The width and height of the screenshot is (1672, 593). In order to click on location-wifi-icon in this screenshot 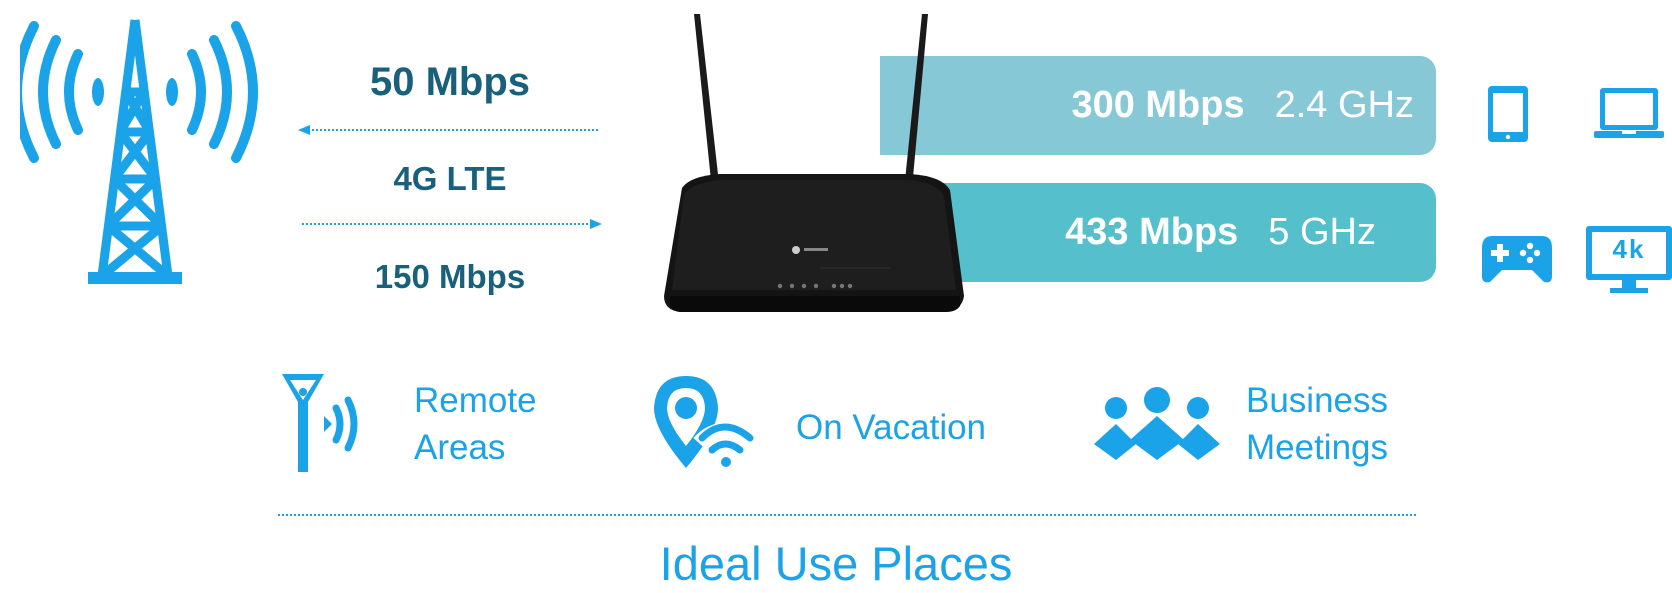, I will do `click(705, 422)`.